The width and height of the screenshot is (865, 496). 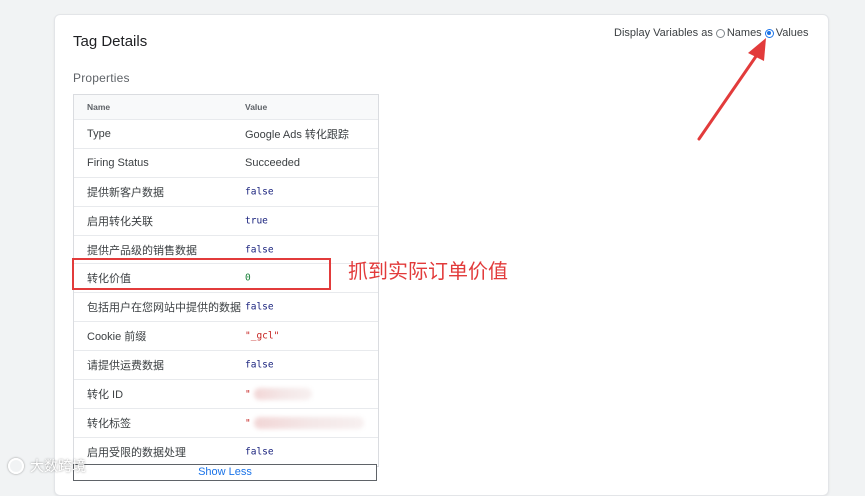 What do you see at coordinates (731, 89) in the screenshot?
I see `annotation-arrow-icon` at bounding box center [731, 89].